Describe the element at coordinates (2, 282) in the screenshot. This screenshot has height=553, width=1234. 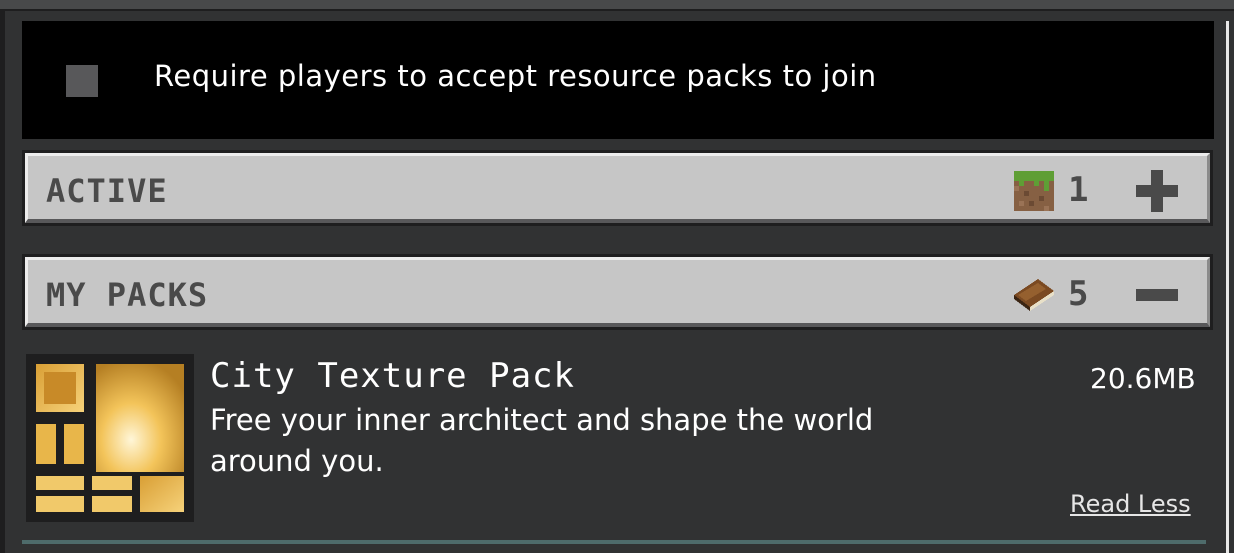
I see `frame-edge-left` at that location.